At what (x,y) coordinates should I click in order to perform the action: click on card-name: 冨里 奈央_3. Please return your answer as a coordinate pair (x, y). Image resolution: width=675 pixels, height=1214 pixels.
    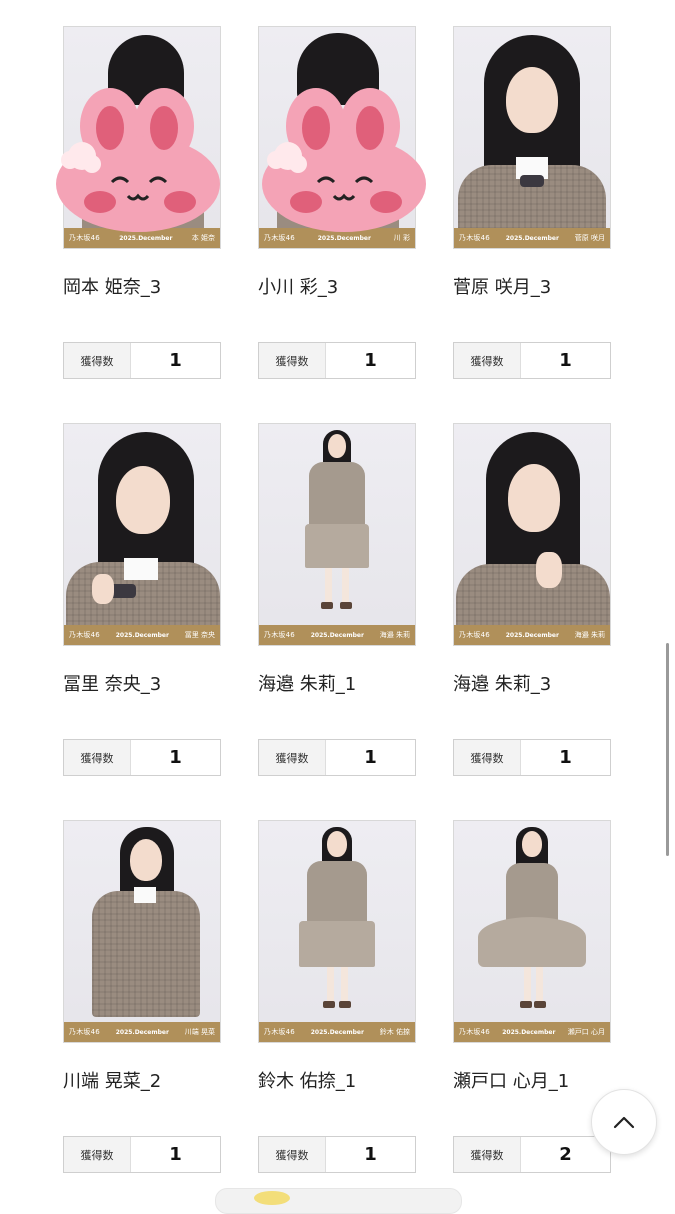
    Looking at the image, I should click on (112, 684).